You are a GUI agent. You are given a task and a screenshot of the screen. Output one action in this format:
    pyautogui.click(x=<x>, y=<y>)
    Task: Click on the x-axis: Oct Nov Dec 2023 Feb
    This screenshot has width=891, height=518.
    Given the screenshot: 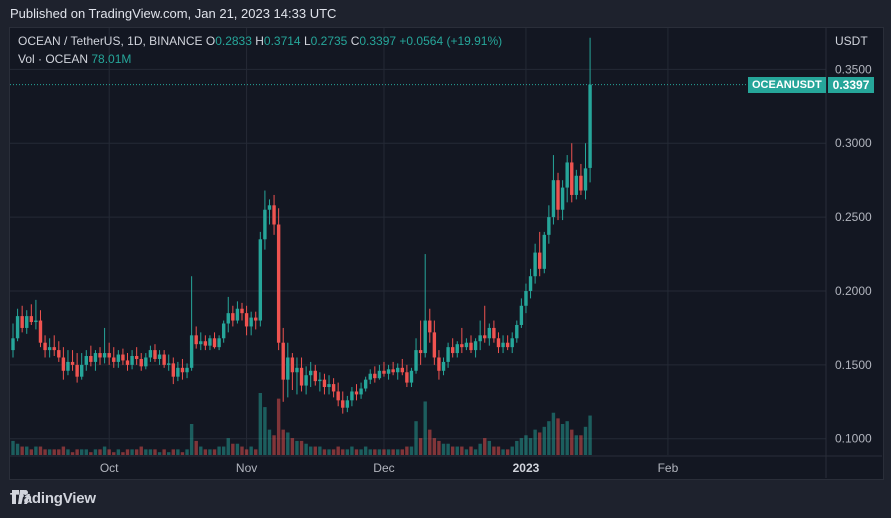 What is the action you would take?
    pyautogui.click(x=389, y=468)
    